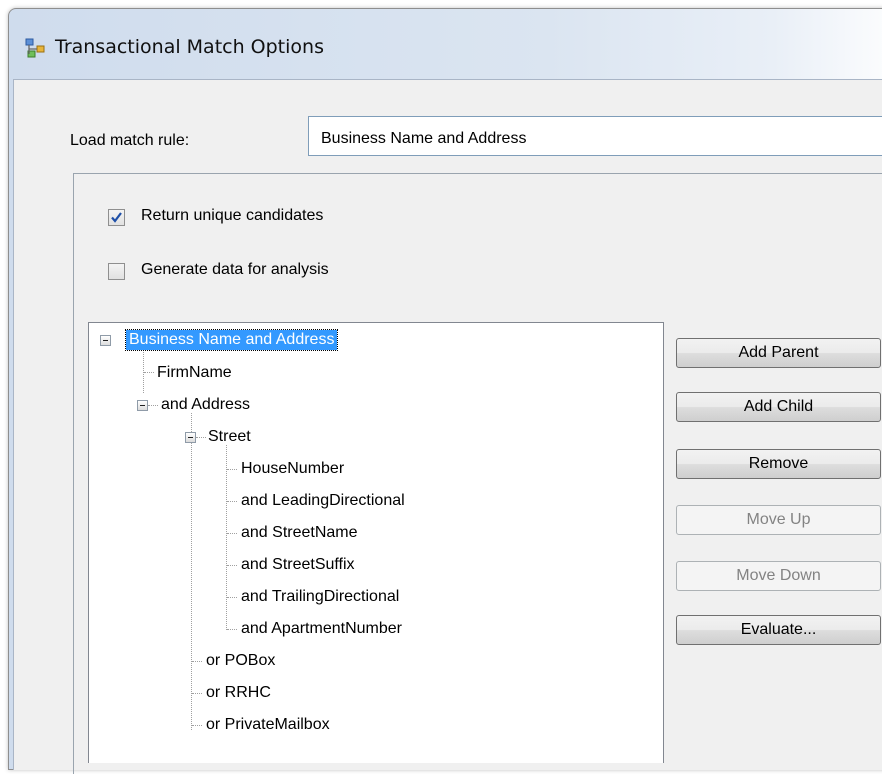  What do you see at coordinates (232, 216) in the screenshot?
I see `return-unique-label: Return unique candidates` at bounding box center [232, 216].